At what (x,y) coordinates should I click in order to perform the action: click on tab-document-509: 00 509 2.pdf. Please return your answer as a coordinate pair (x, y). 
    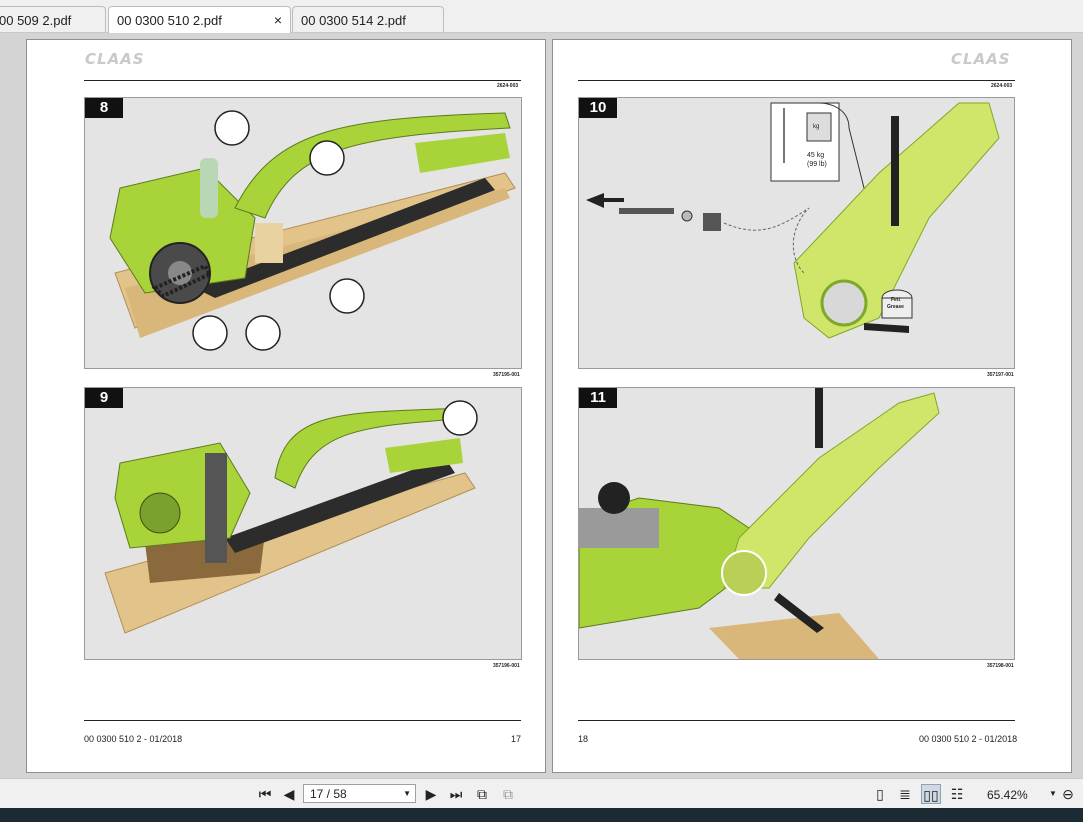
    Looking at the image, I should click on (53, 19).